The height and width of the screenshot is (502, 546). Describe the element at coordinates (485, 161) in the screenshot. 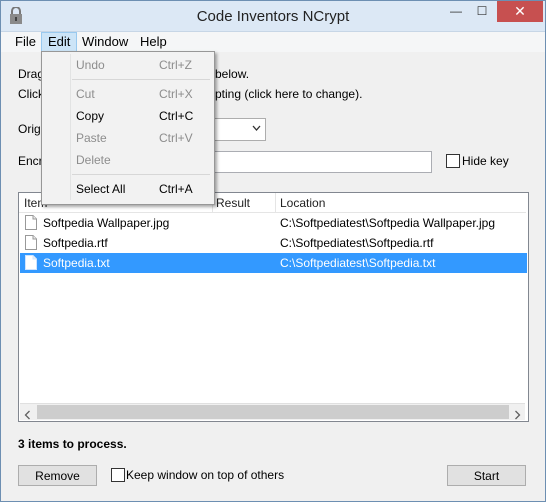

I see `hide-key-label: Hide key` at that location.